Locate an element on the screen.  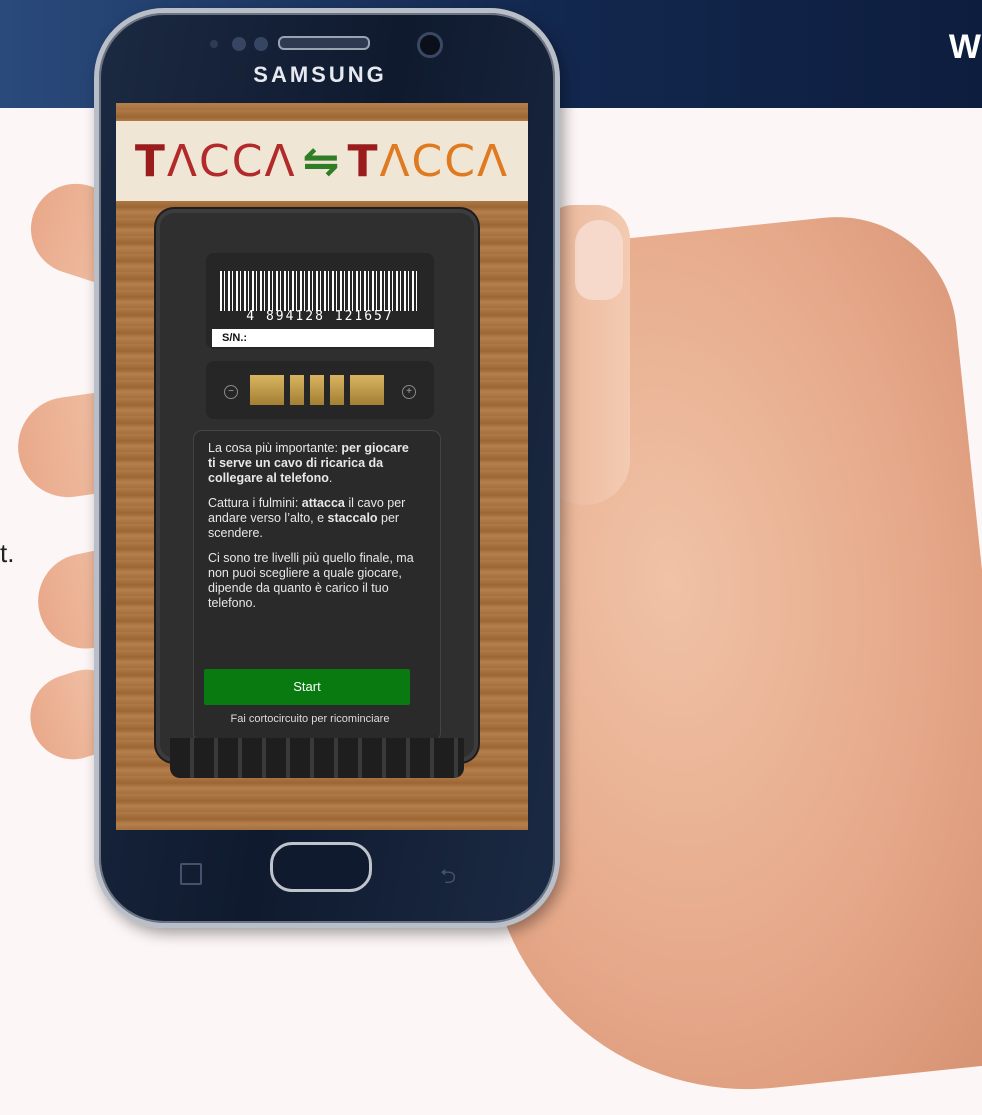
home-button is located at coordinates (321, 867).